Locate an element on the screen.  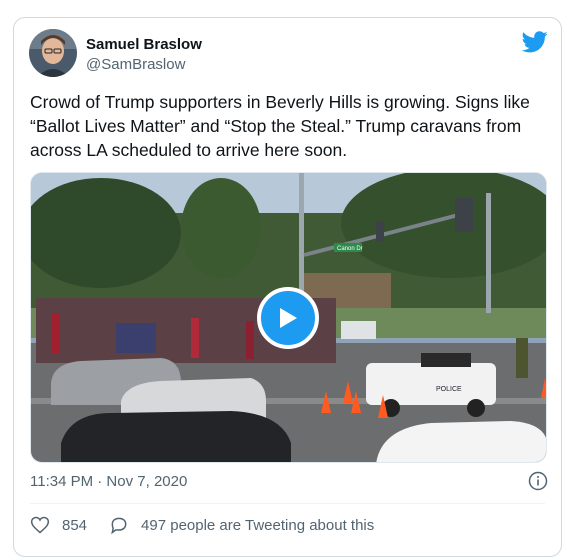
play-icon is located at coordinates (288, 318).